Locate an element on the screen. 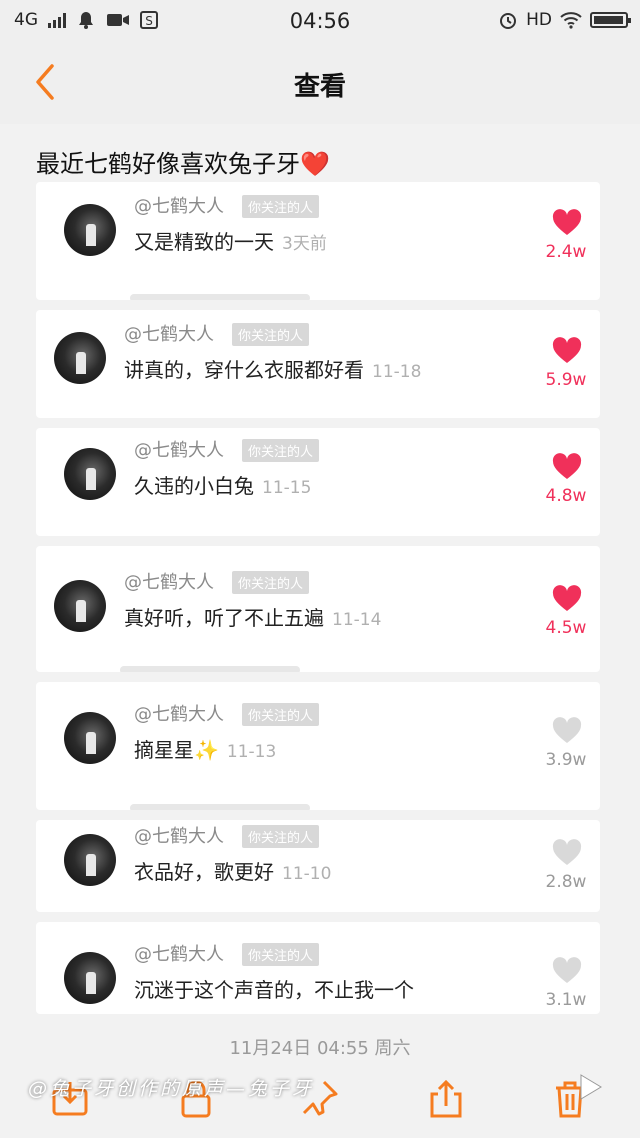  comment-body: 沉迷于这个声音的，不止我一个 is located at coordinates (274, 990).